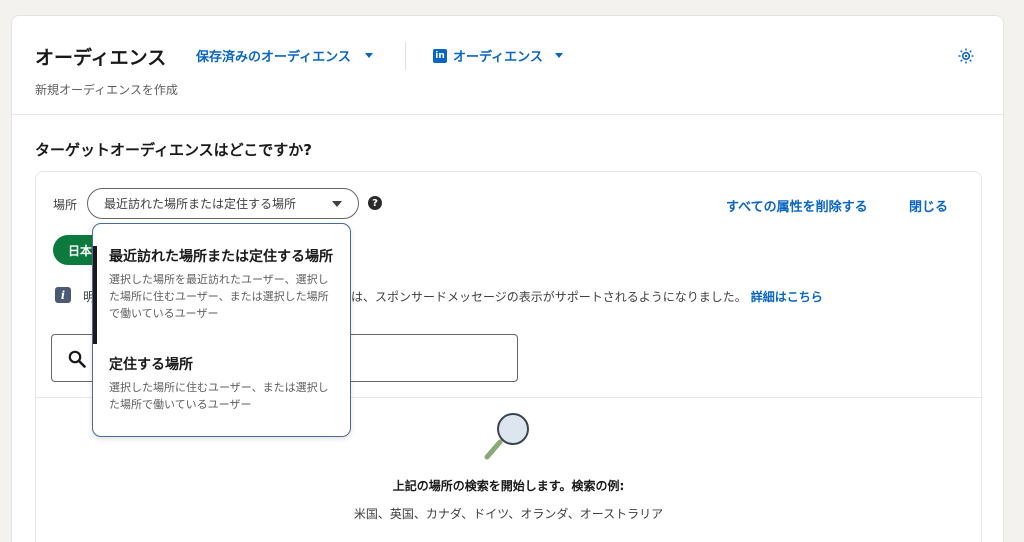  I want to click on location-type-select: 最近訪れた場所または定住する場所, so click(223, 203).